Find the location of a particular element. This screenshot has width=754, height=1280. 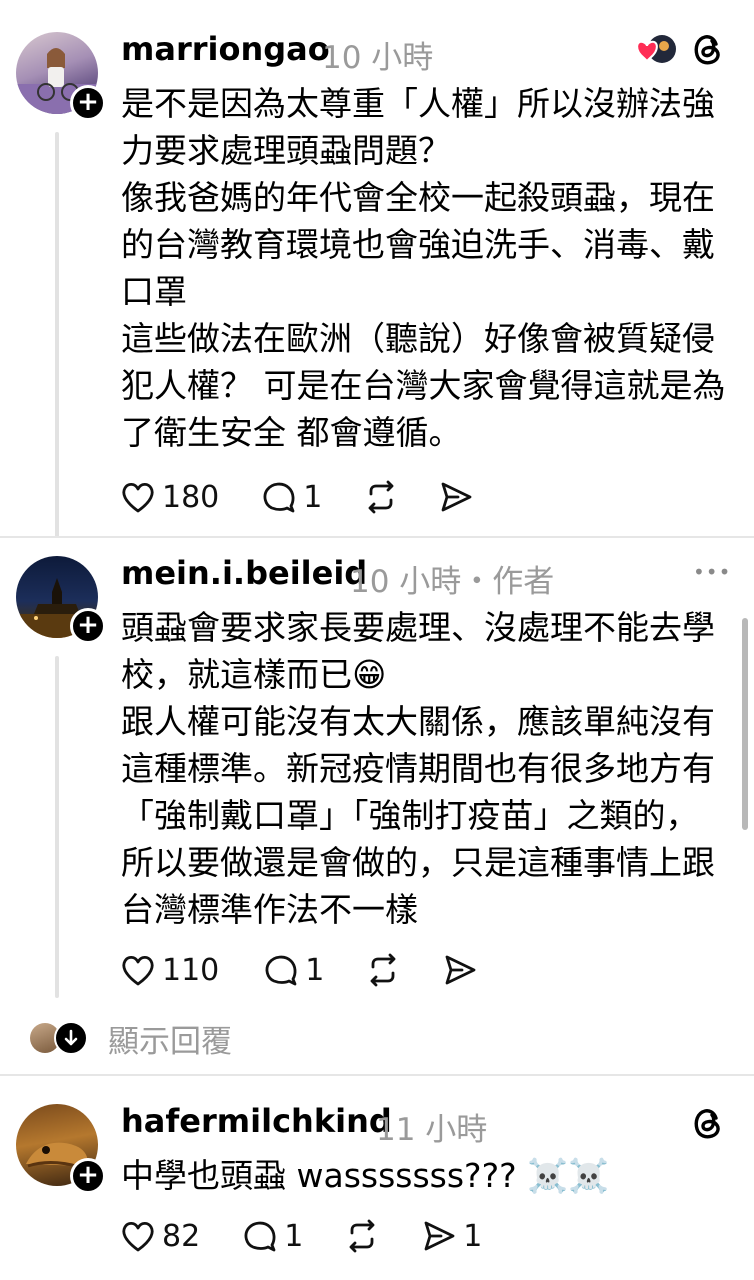

share-count: 1 is located at coordinates (473, 1236).